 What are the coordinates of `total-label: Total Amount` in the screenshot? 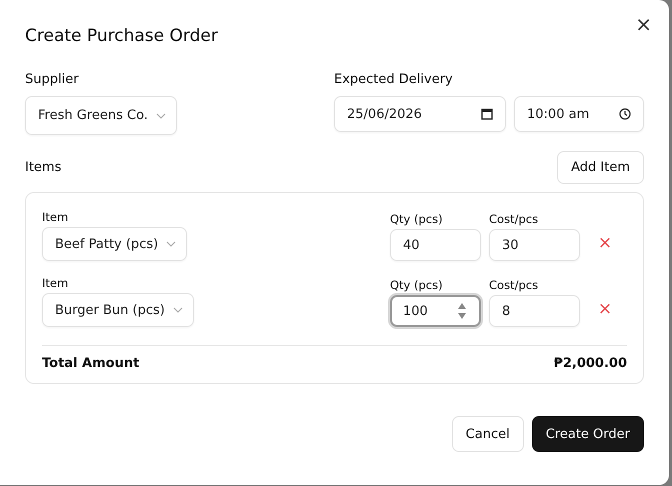 It's located at (91, 363).